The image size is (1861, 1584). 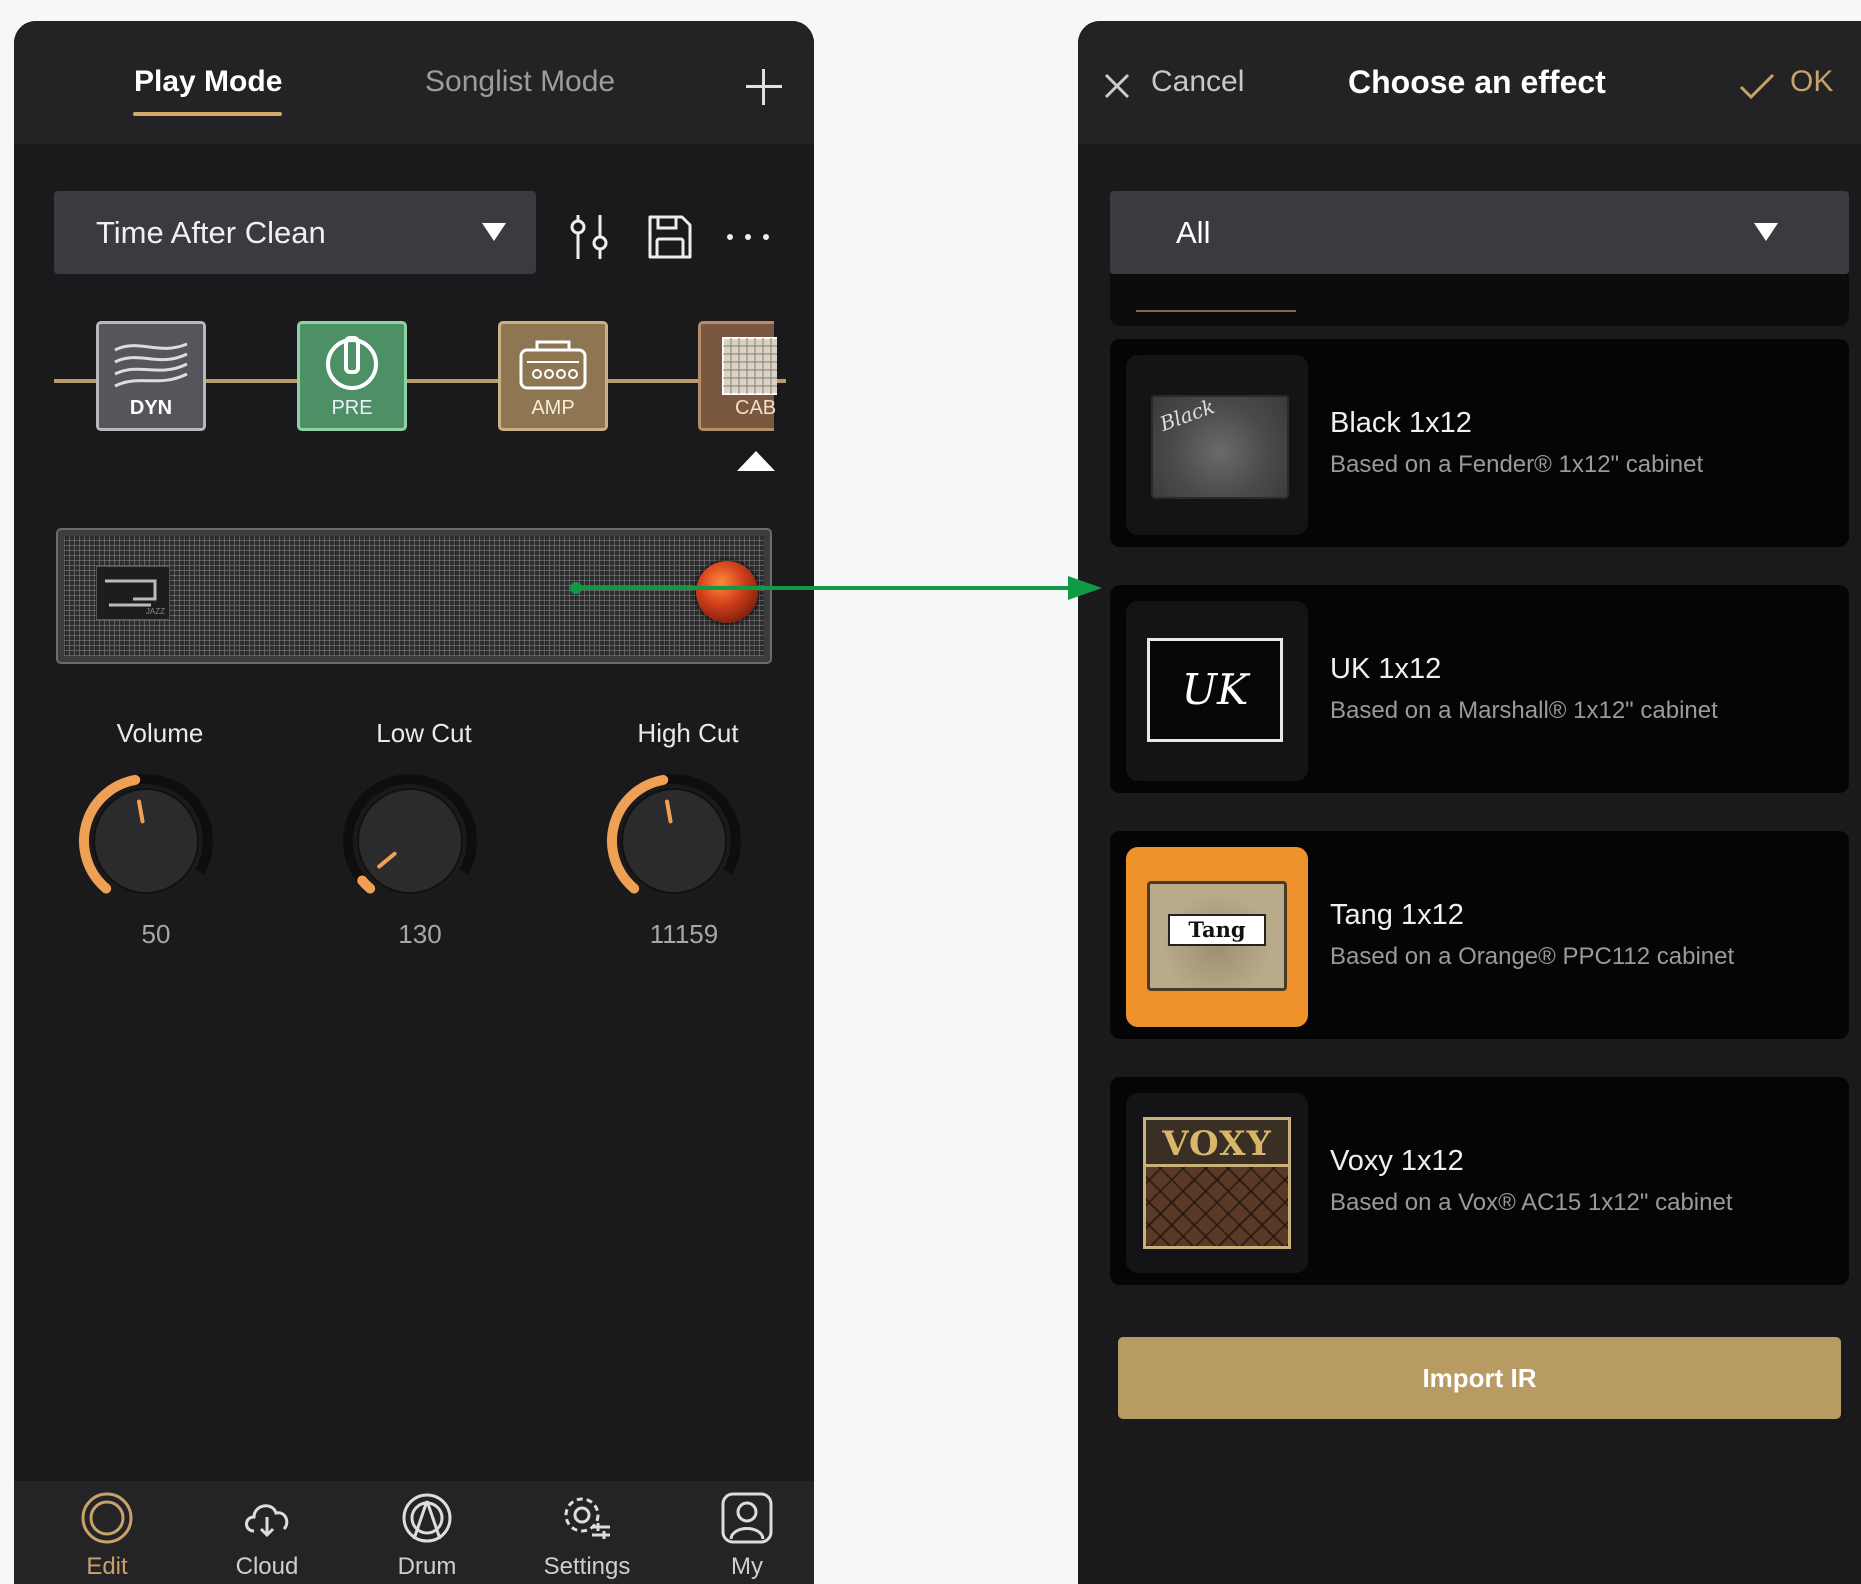 I want to click on effect-thumbnail: Black, so click(x=1217, y=445).